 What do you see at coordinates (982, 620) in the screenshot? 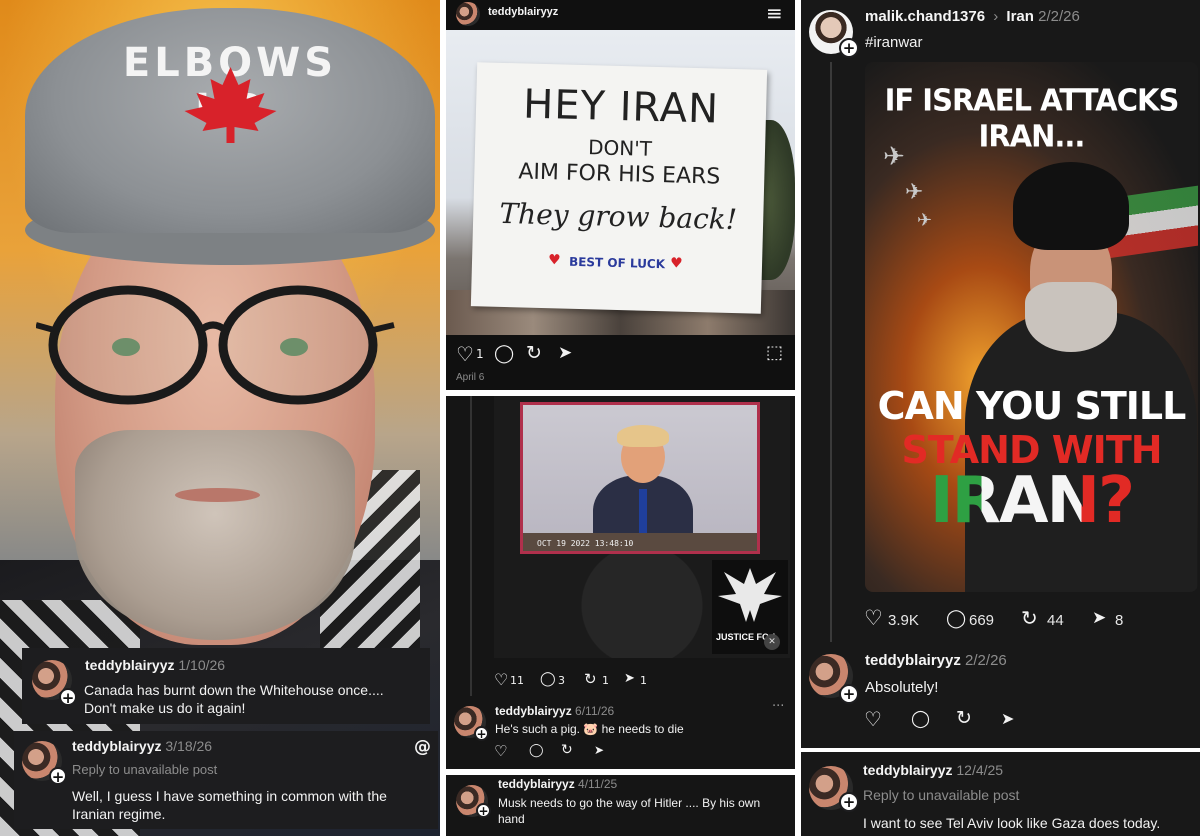
I see `reply-count: 669` at bounding box center [982, 620].